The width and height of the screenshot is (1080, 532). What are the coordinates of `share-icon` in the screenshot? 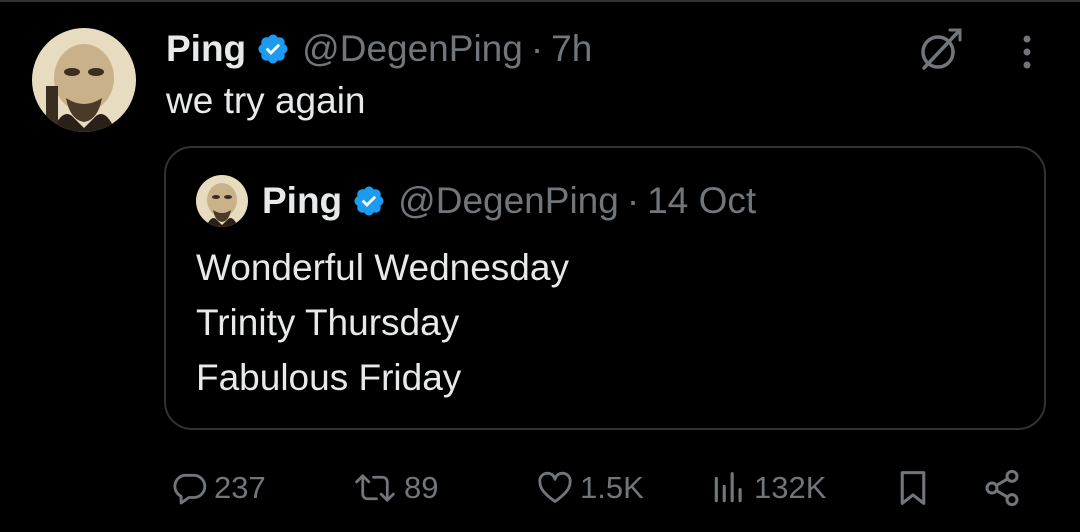 It's located at (1002, 488).